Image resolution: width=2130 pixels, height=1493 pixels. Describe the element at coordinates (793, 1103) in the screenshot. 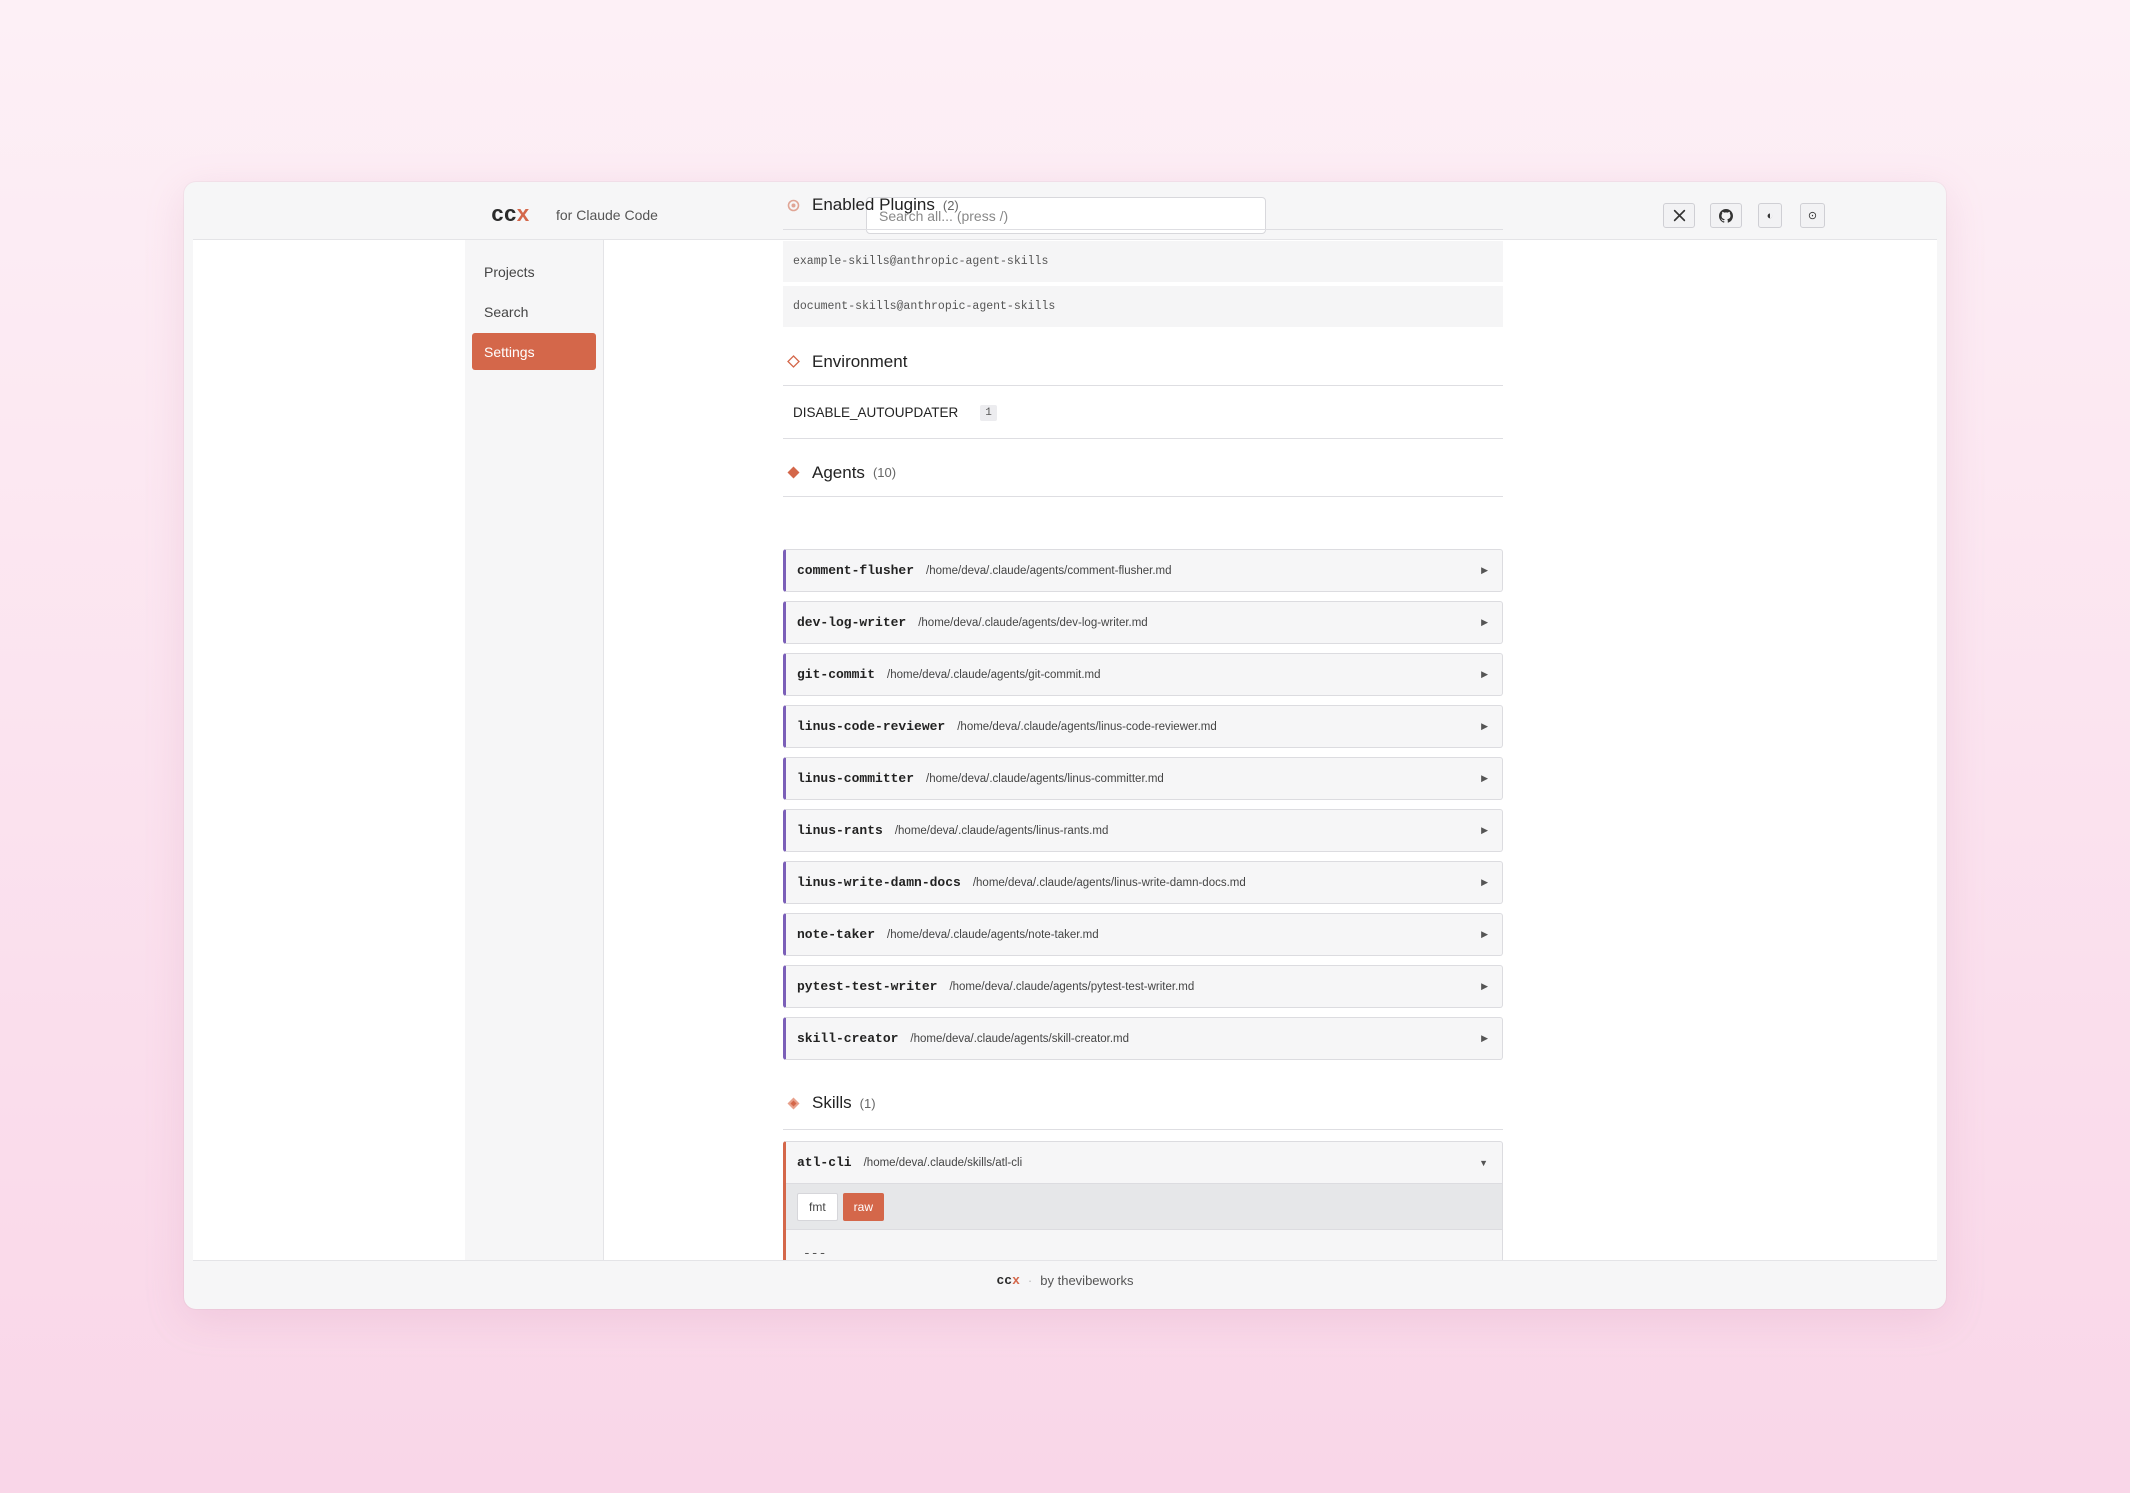

I see `diamond-nested-icon` at that location.